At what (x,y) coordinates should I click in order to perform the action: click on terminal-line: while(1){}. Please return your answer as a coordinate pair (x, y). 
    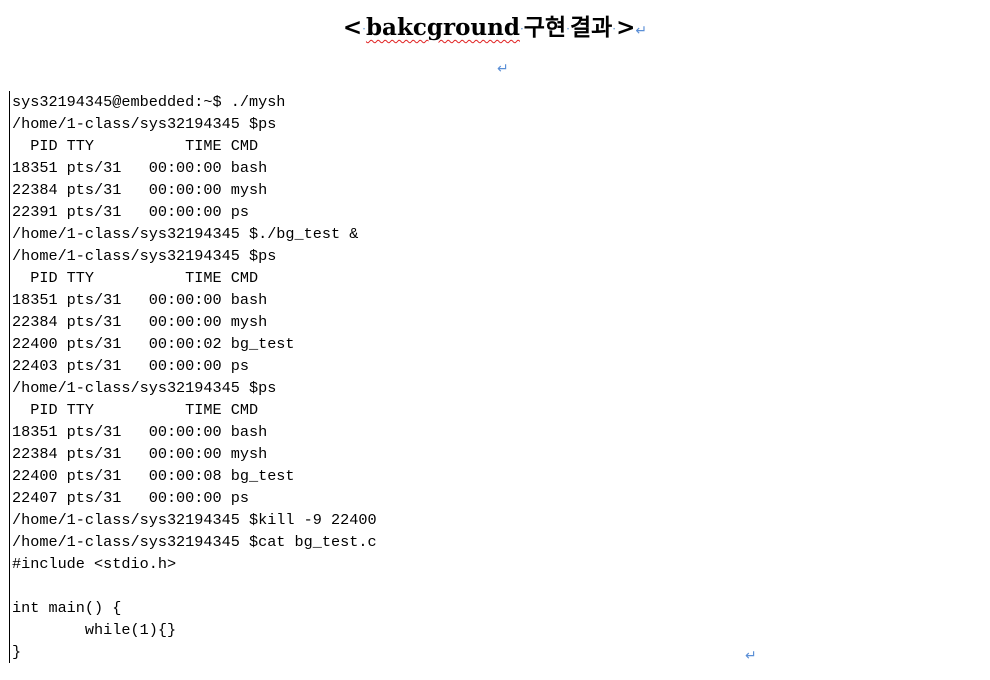
    Looking at the image, I should click on (94, 630).